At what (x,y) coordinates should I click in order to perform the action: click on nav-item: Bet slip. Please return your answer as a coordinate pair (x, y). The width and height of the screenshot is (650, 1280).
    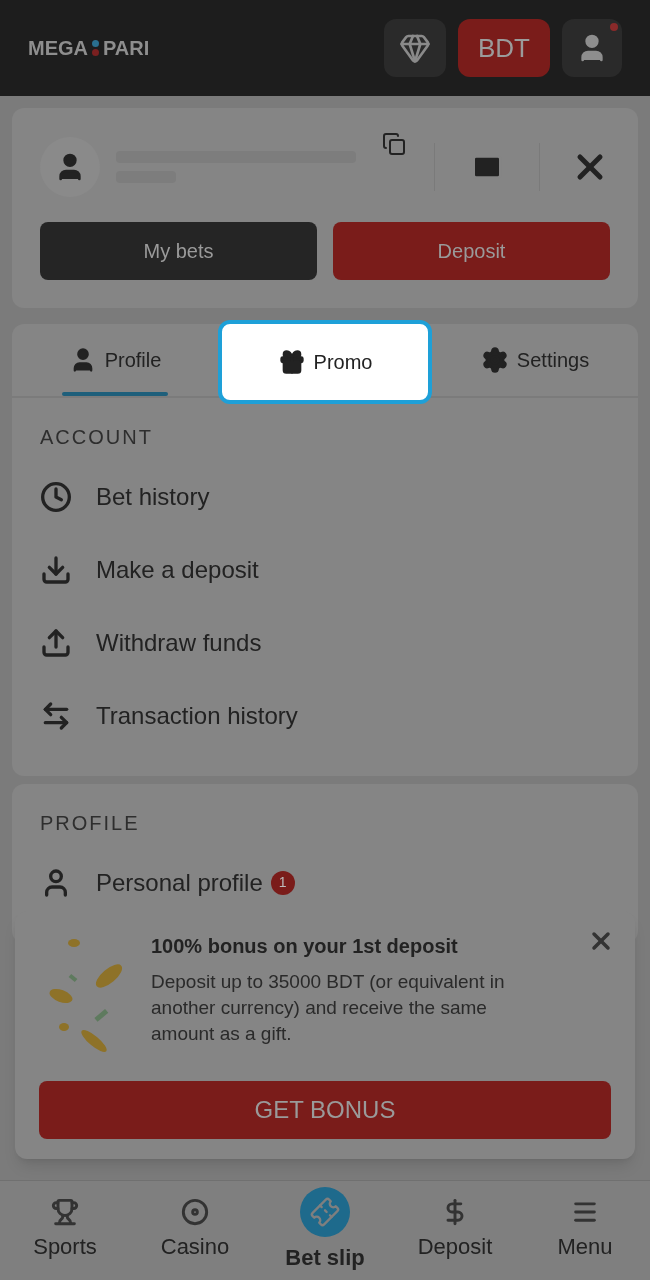
    Looking at the image, I should click on (325, 1230).